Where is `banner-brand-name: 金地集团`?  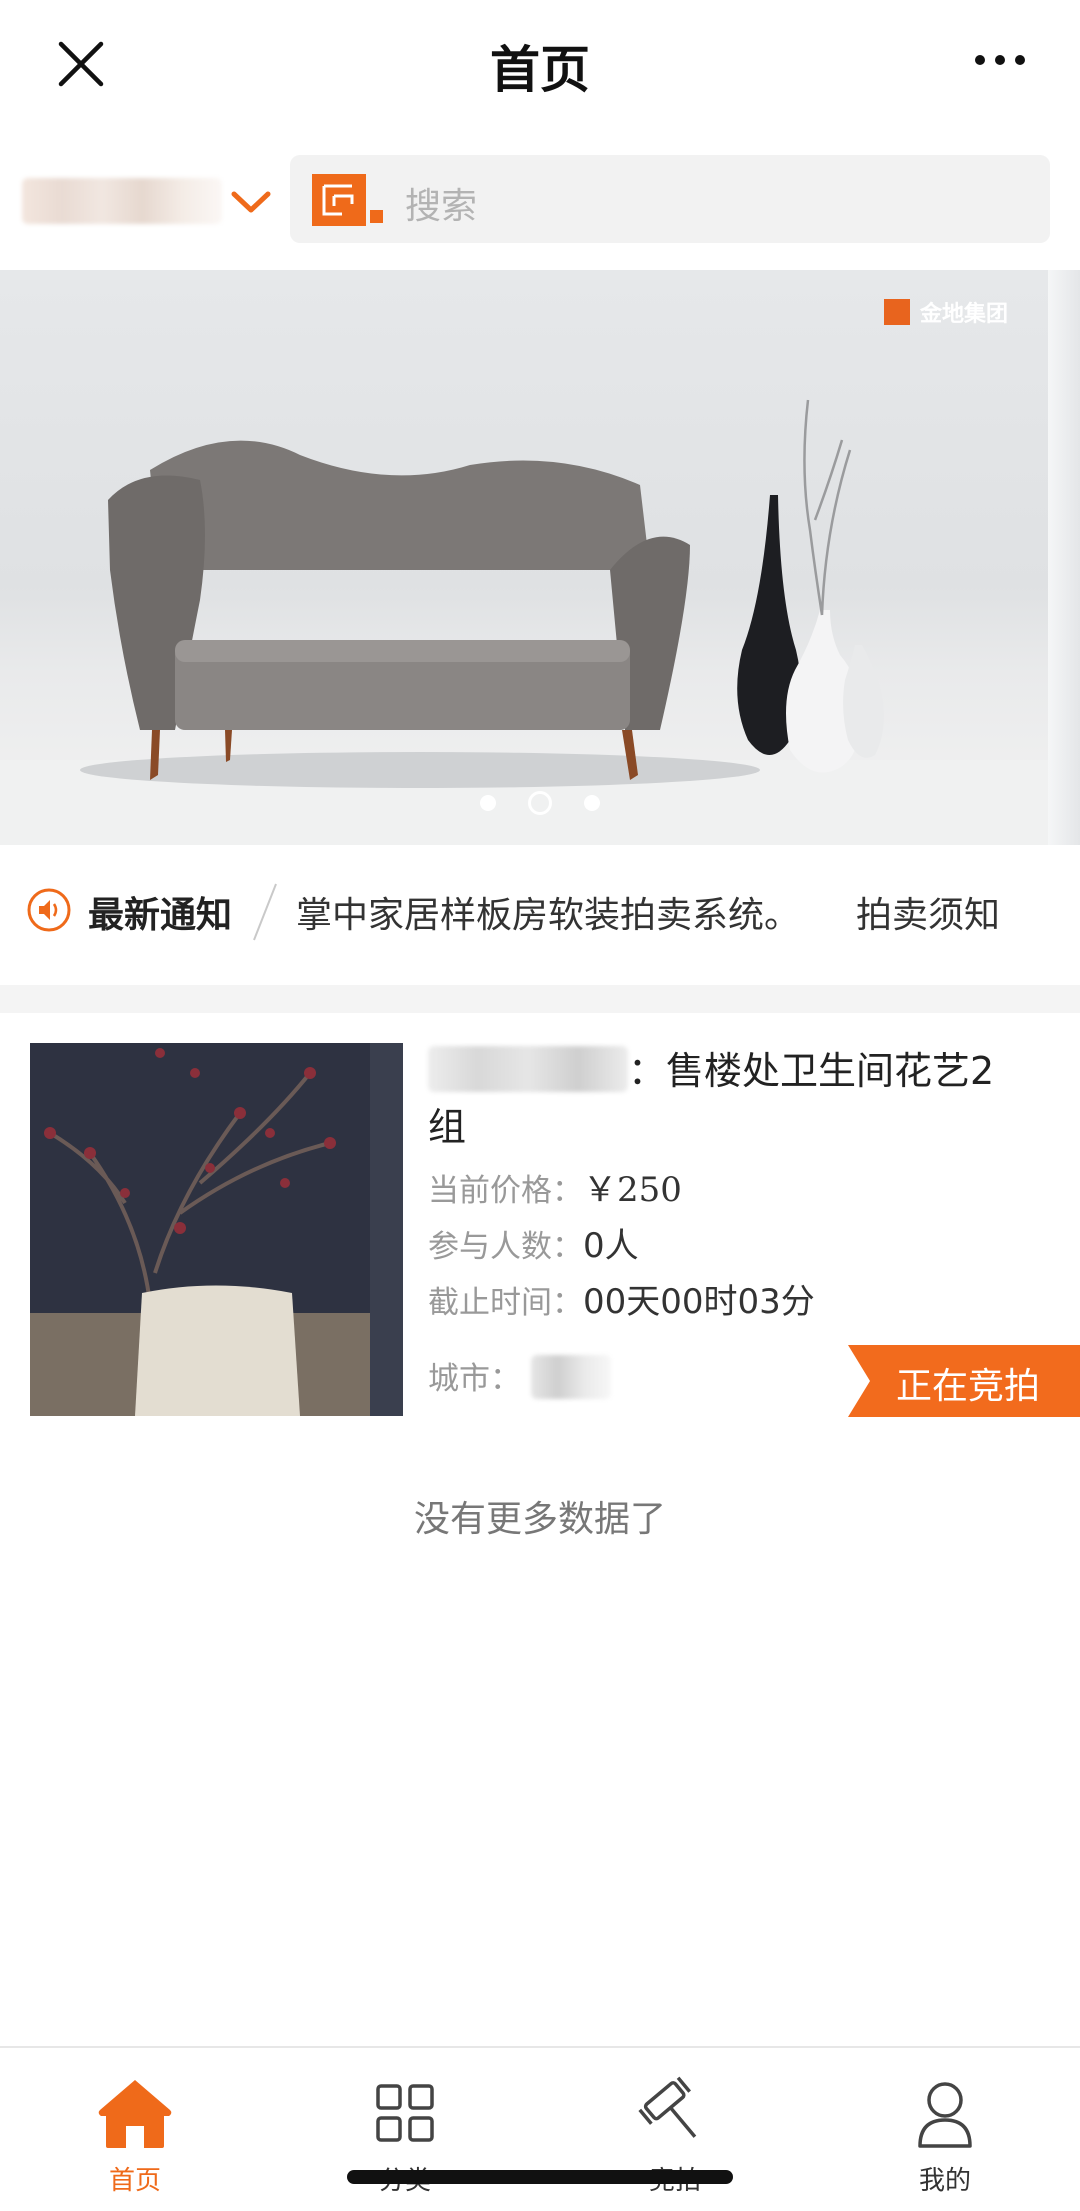
banner-brand-name: 金地集团 is located at coordinates (963, 314).